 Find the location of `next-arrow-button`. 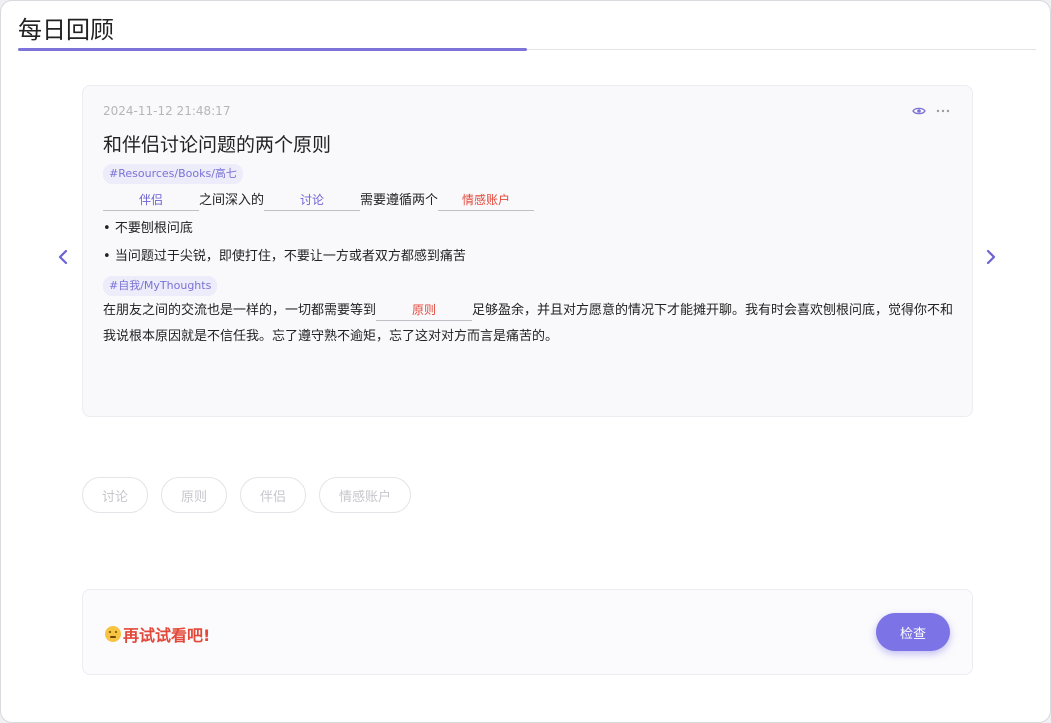

next-arrow-button is located at coordinates (991, 257).